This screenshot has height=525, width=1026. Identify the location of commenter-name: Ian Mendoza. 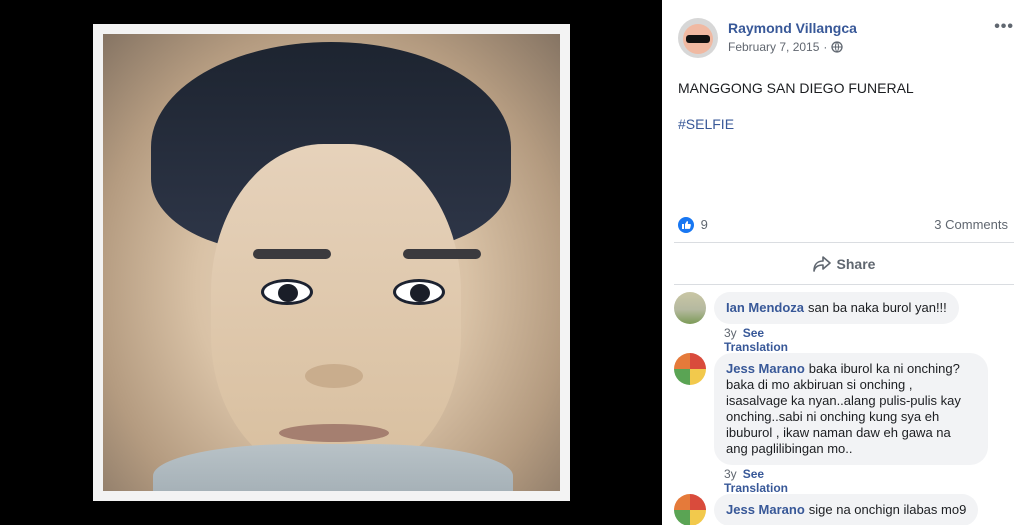
(765, 307).